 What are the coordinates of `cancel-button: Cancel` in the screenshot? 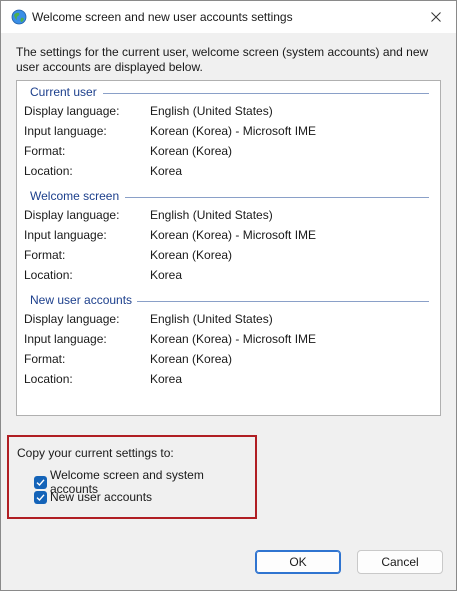 It's located at (400, 562).